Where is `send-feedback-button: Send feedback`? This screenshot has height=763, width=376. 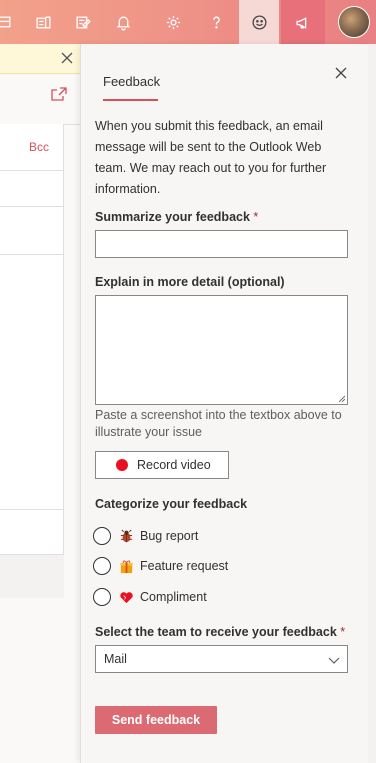 send-feedback-button: Send feedback is located at coordinates (156, 720).